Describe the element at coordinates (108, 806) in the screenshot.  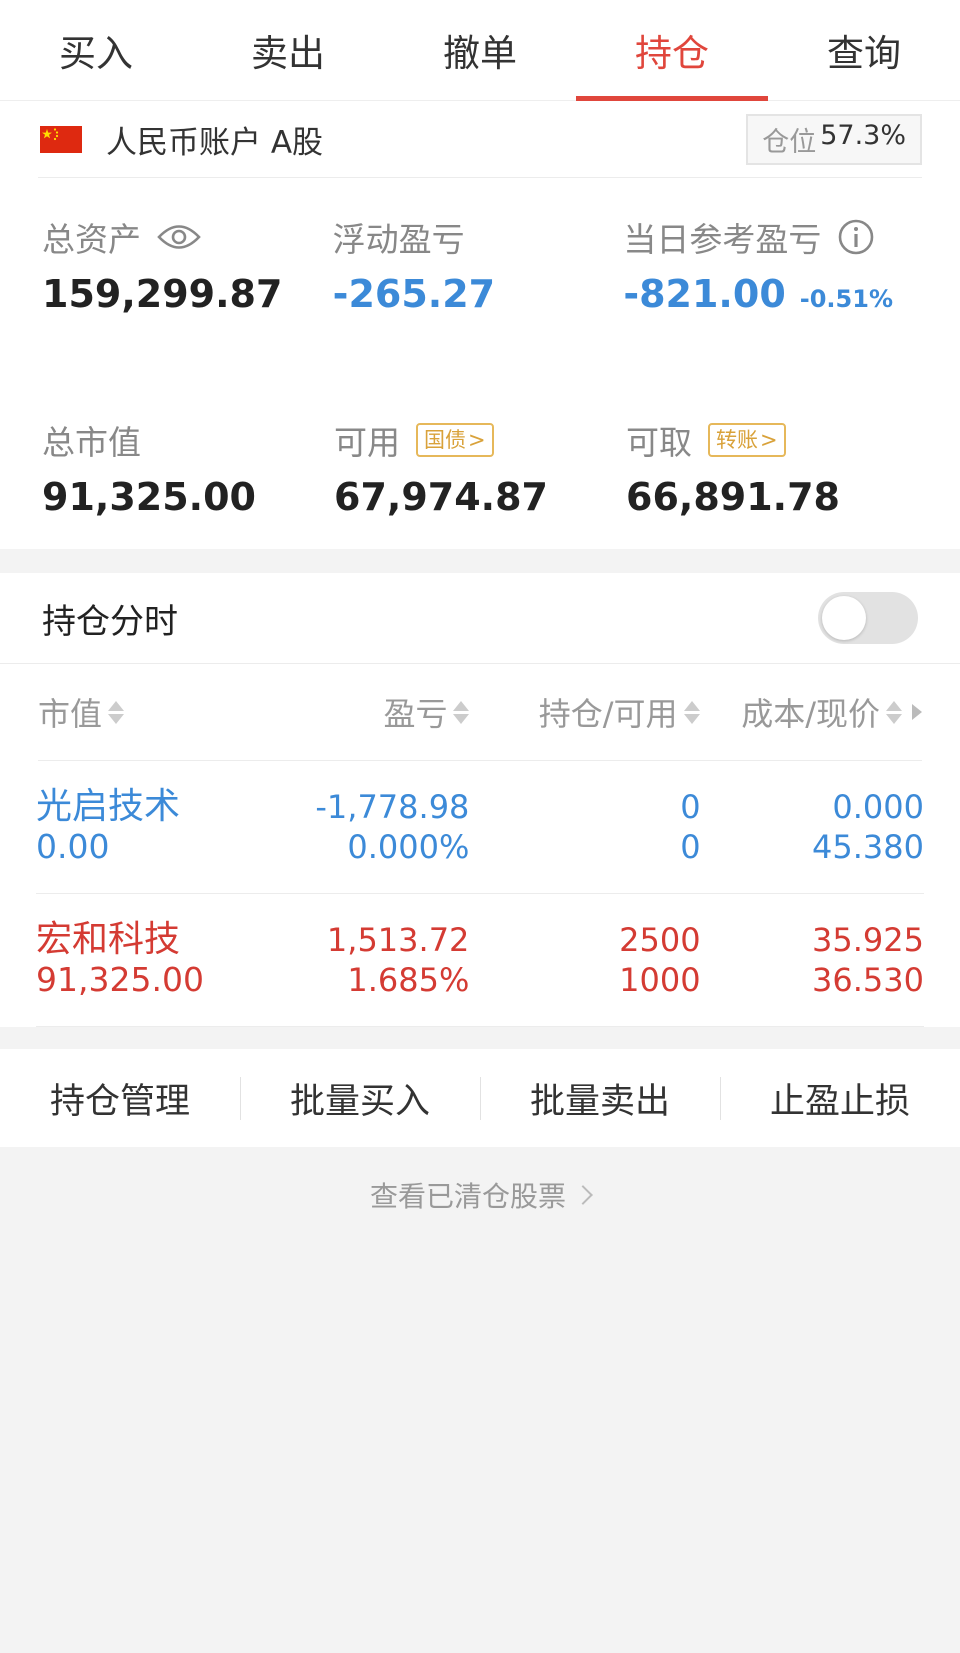
I see `stock-name: 光启技术` at that location.